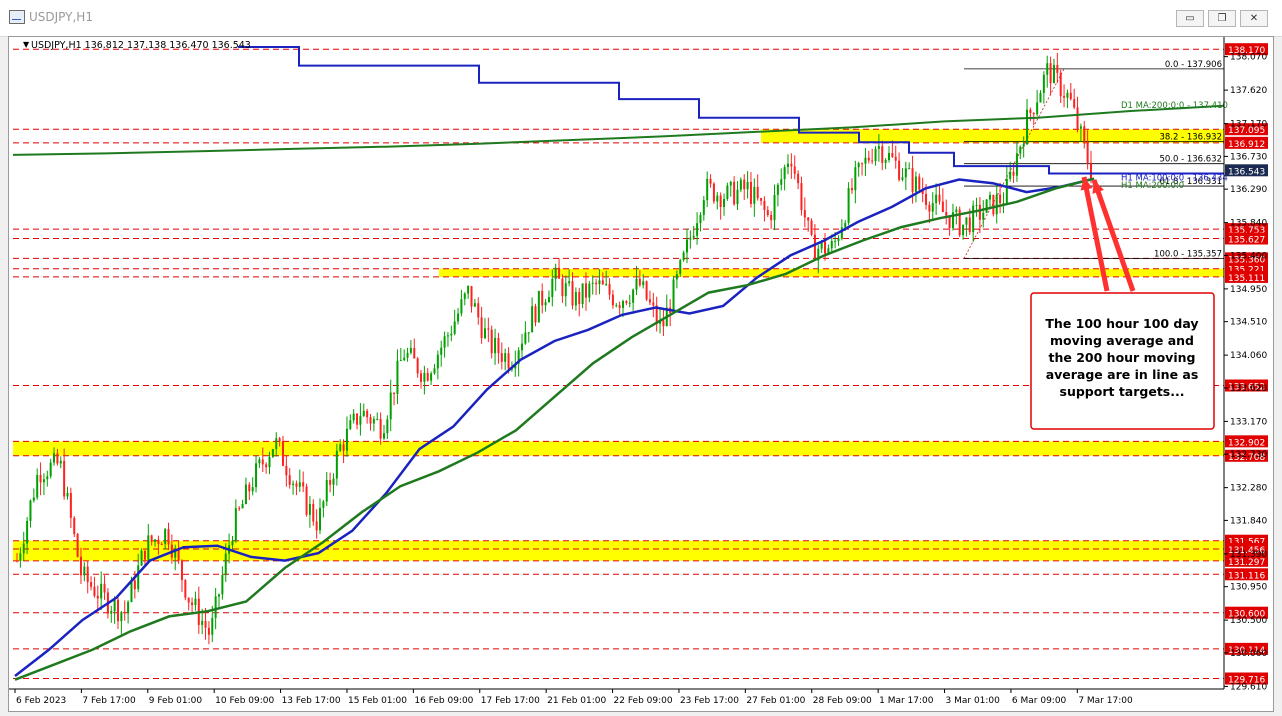  What do you see at coordinates (709, 701) in the screenshot?
I see `x-tick-label: 23 Feb 17:00` at bounding box center [709, 701].